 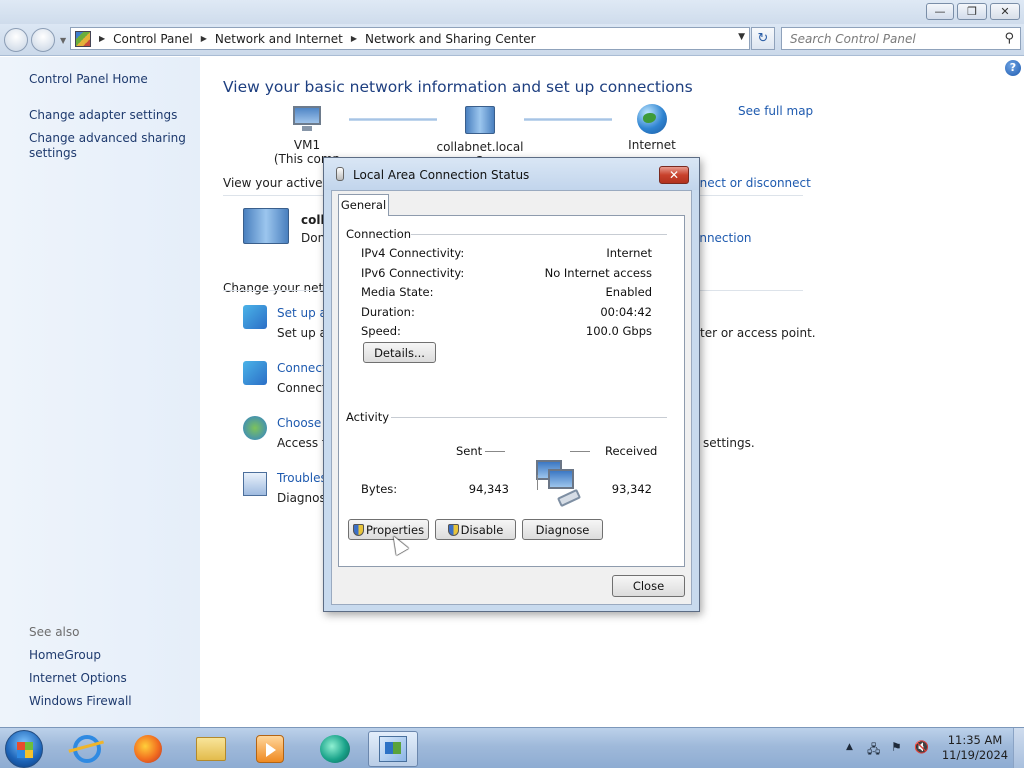 I want to click on window-titlebar: — ❐ ✕, so click(x=512, y=12).